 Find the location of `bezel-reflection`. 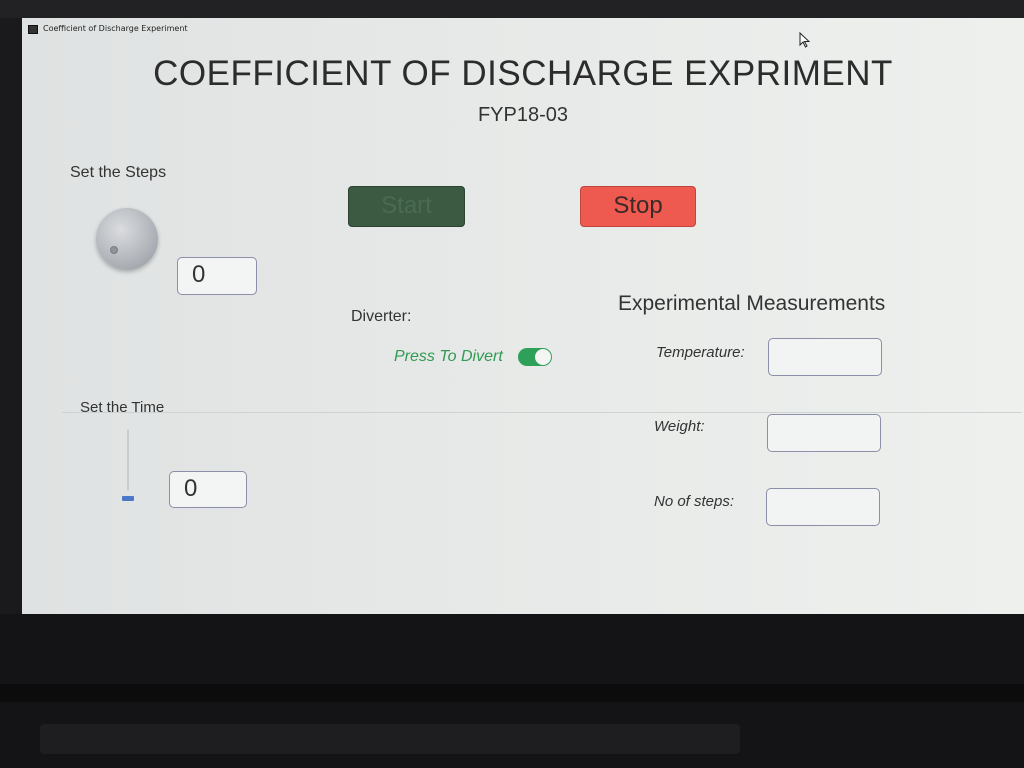

bezel-reflection is located at coordinates (390, 739).